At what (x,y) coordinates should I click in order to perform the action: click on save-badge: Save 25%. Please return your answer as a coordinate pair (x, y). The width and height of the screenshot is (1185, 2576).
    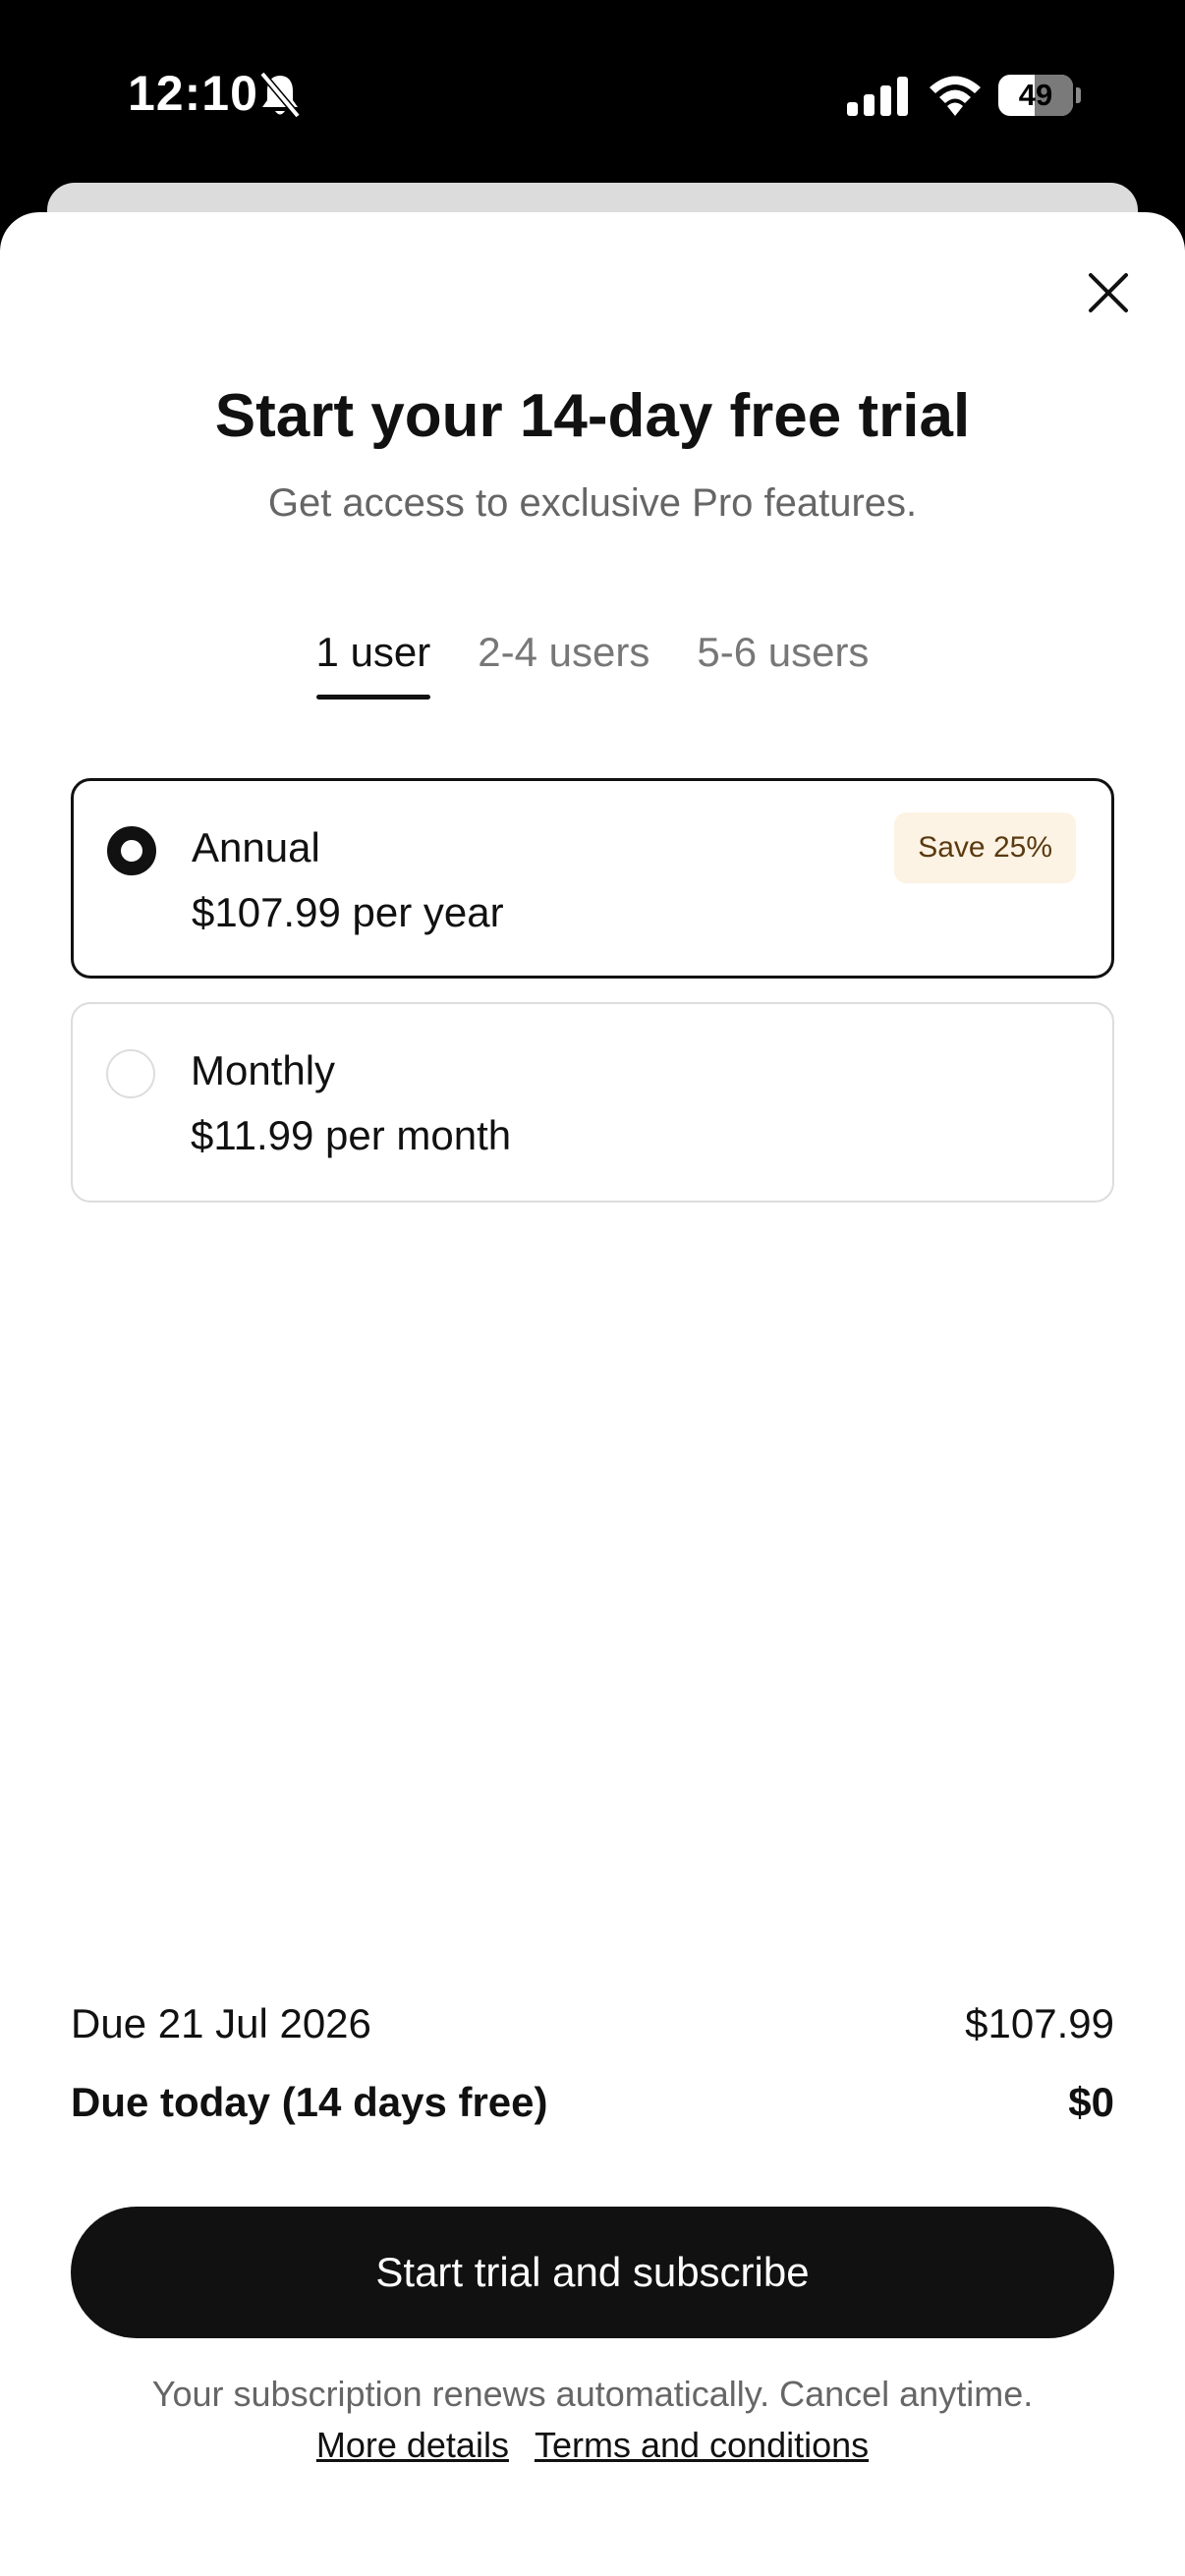
    Looking at the image, I should click on (985, 847).